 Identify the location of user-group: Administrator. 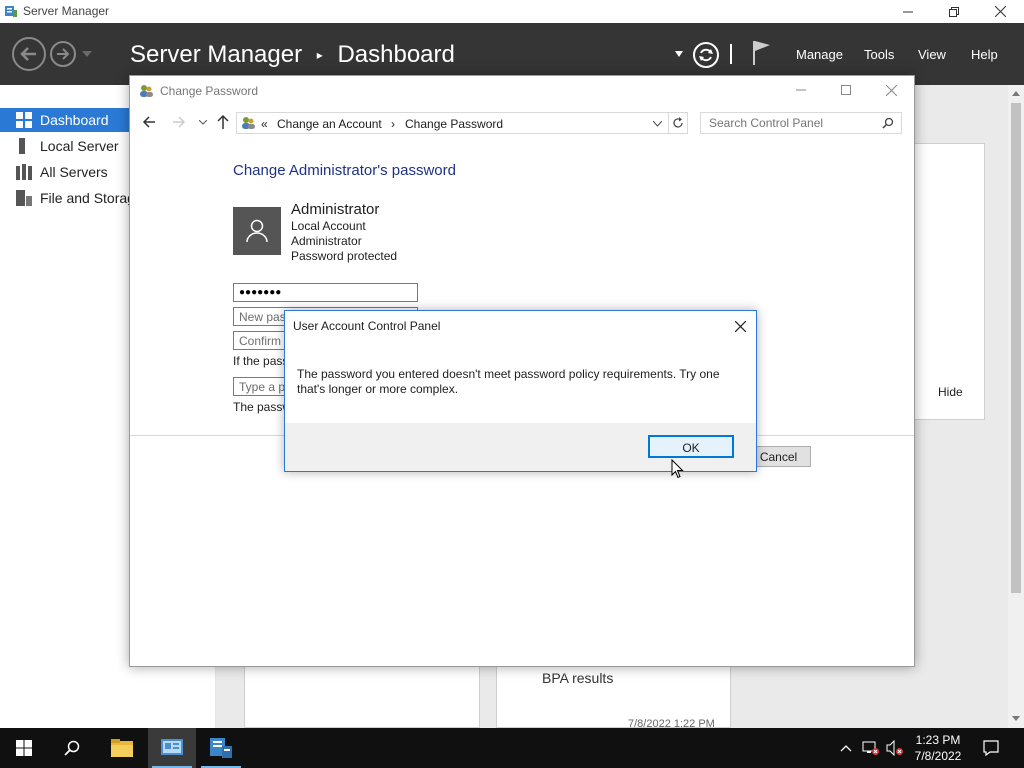
(326, 241).